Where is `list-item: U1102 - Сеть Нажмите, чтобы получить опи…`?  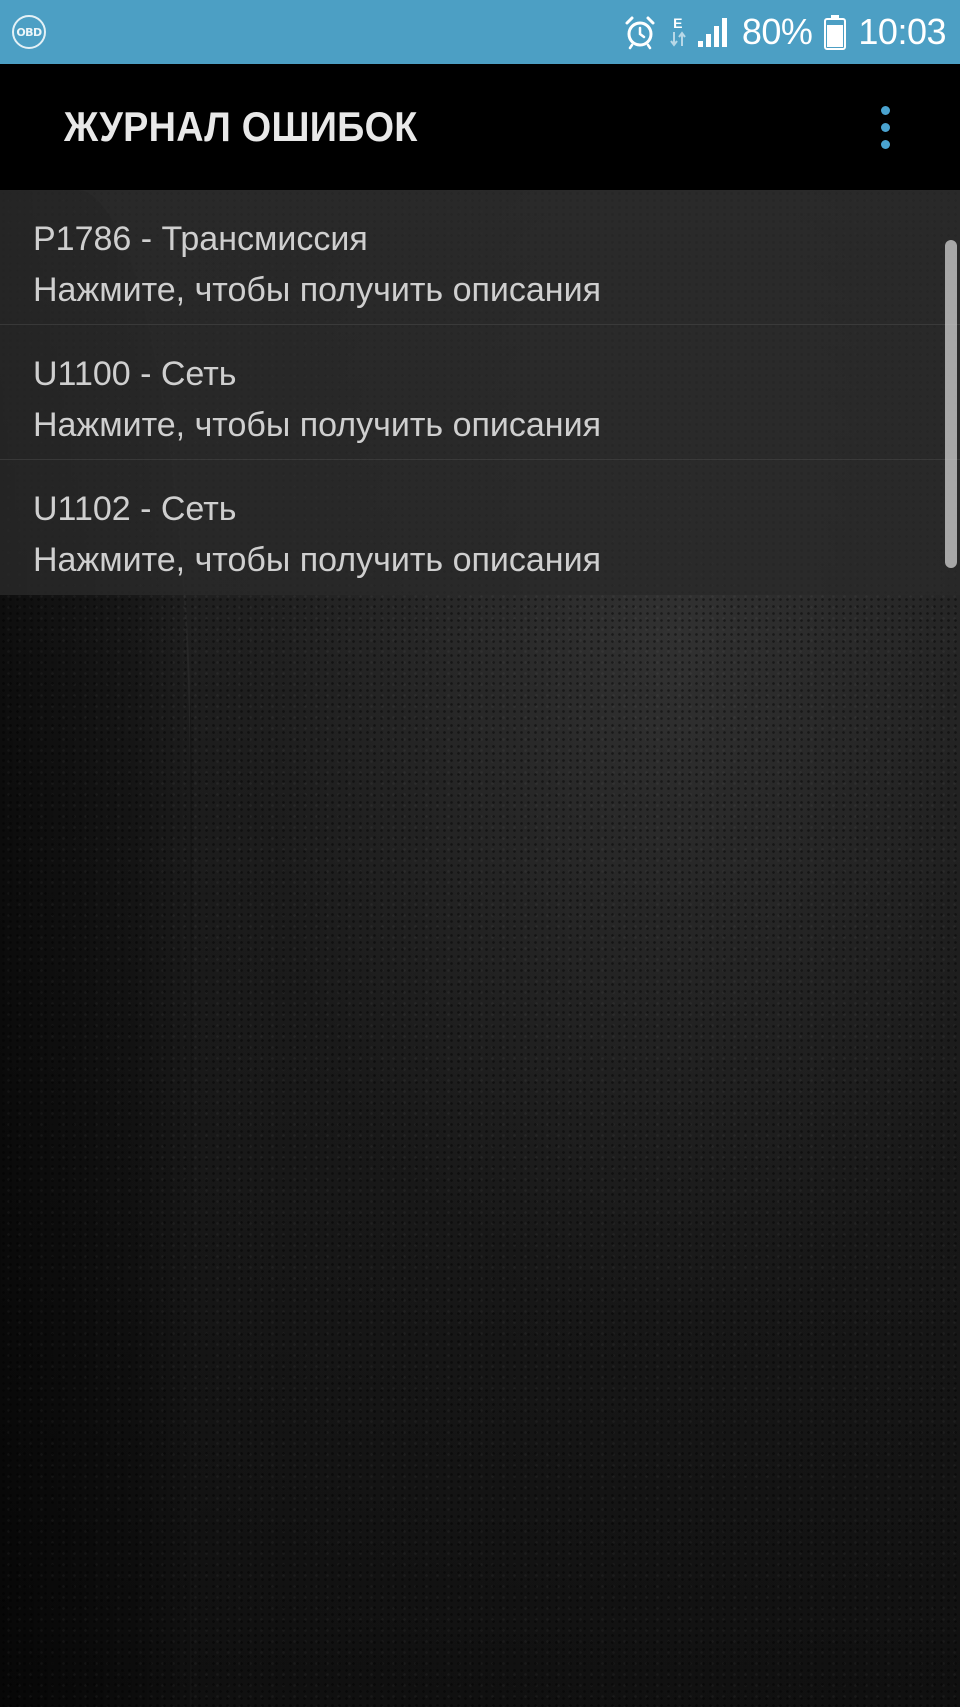 list-item: U1102 - Сеть Нажмите, чтобы получить опи… is located at coordinates (480, 527).